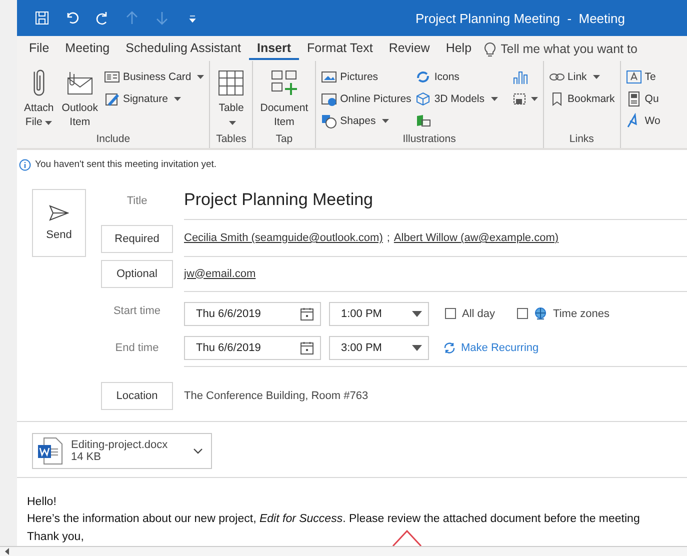  Describe the element at coordinates (643, 98) in the screenshot. I see `ribbon-button: Qu` at that location.